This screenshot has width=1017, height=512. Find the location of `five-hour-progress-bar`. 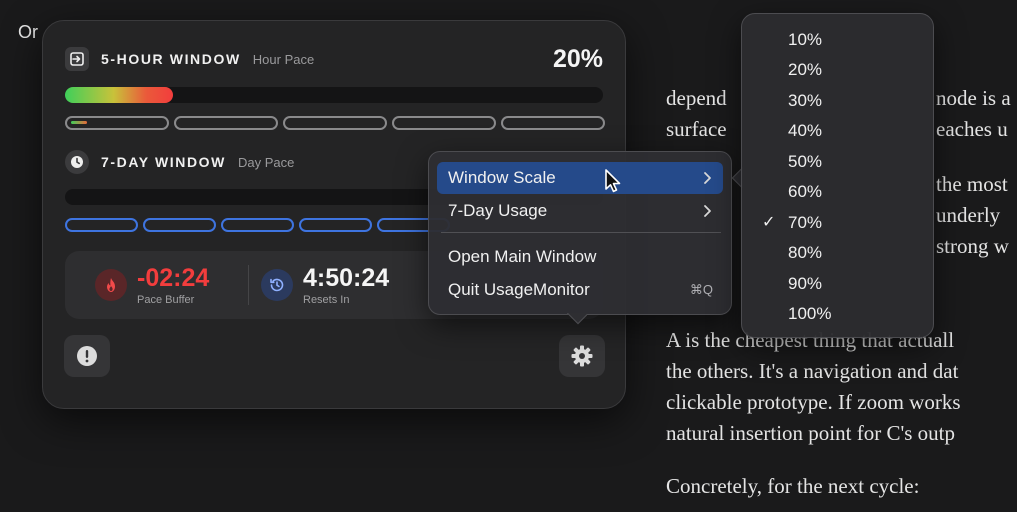

five-hour-progress-bar is located at coordinates (334, 95).